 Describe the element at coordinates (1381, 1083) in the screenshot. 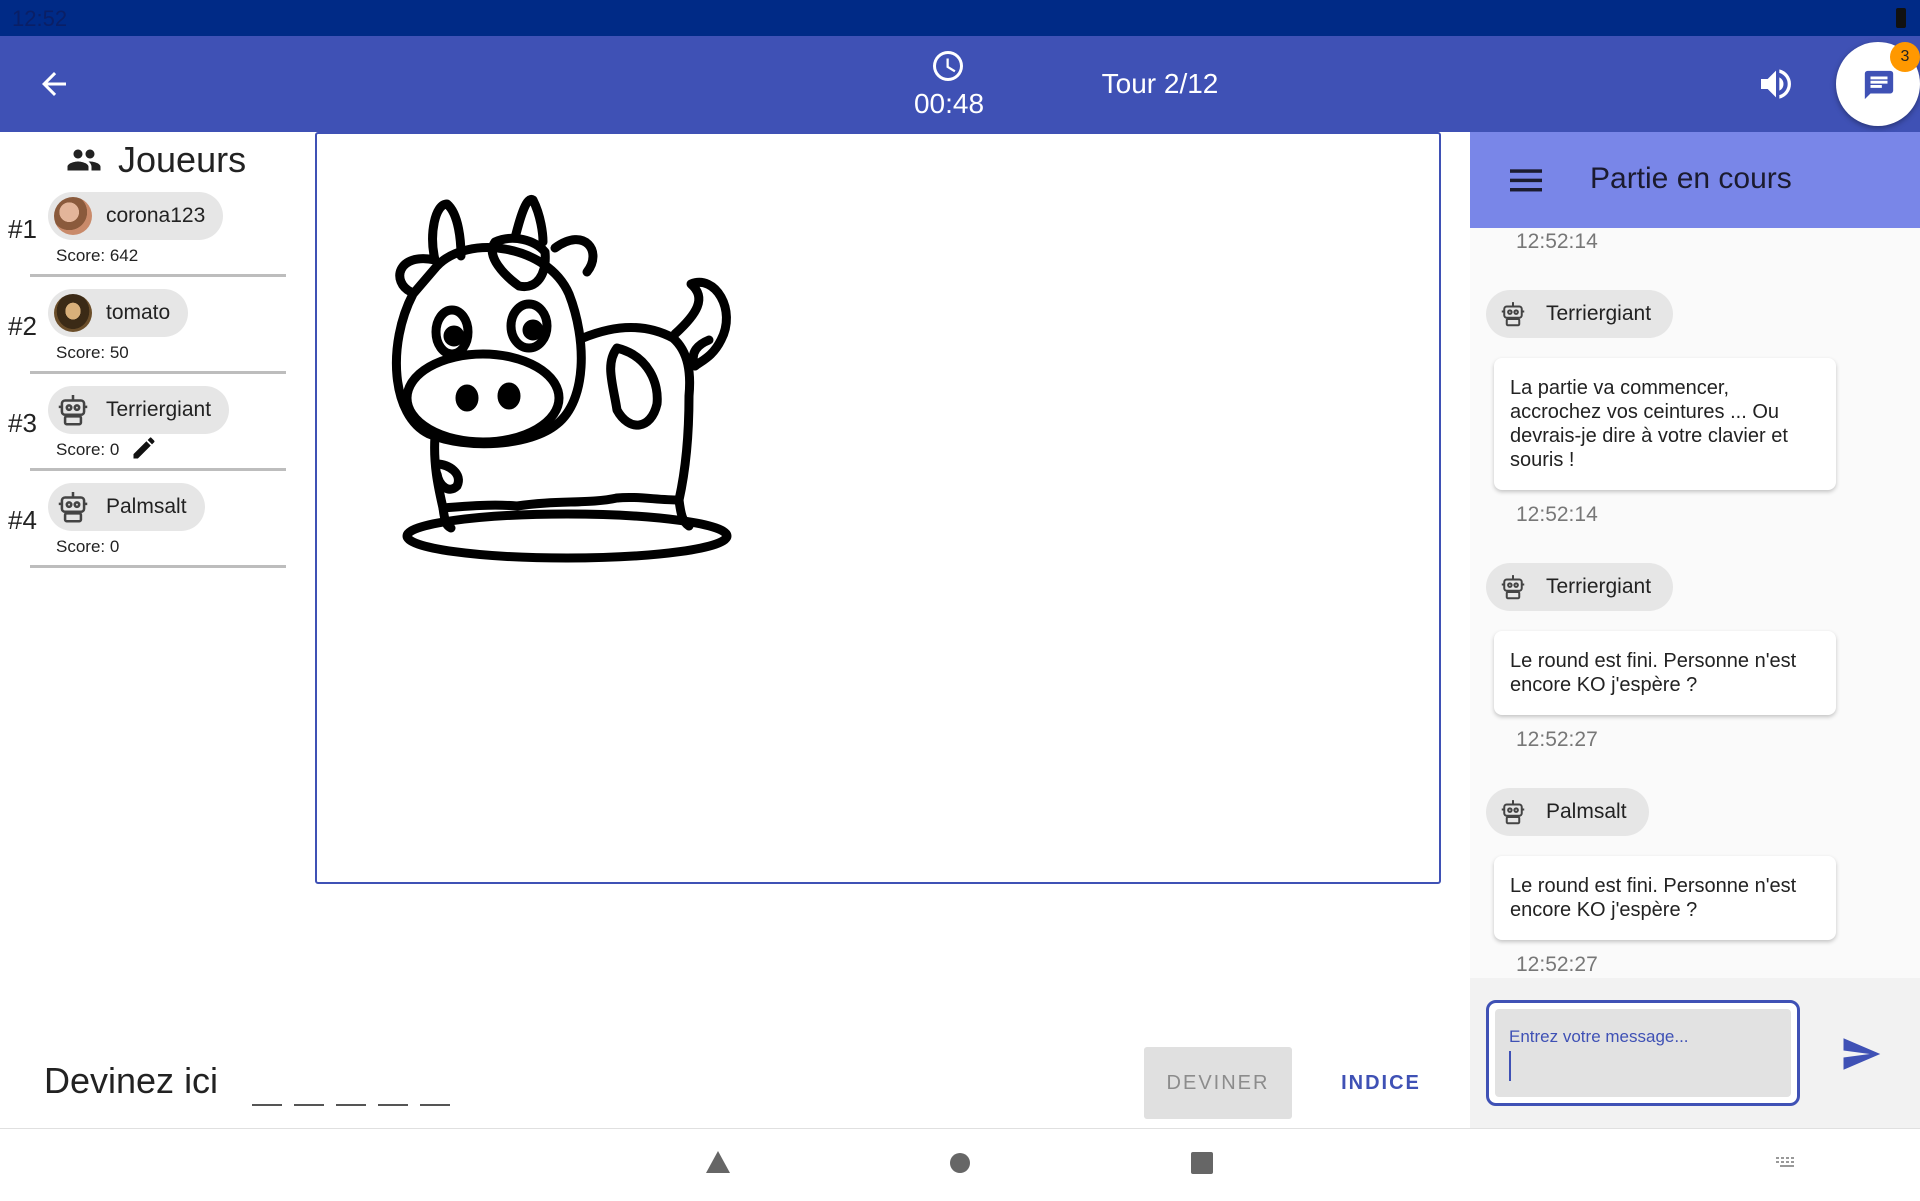

I see `hint-button: INDICE` at that location.